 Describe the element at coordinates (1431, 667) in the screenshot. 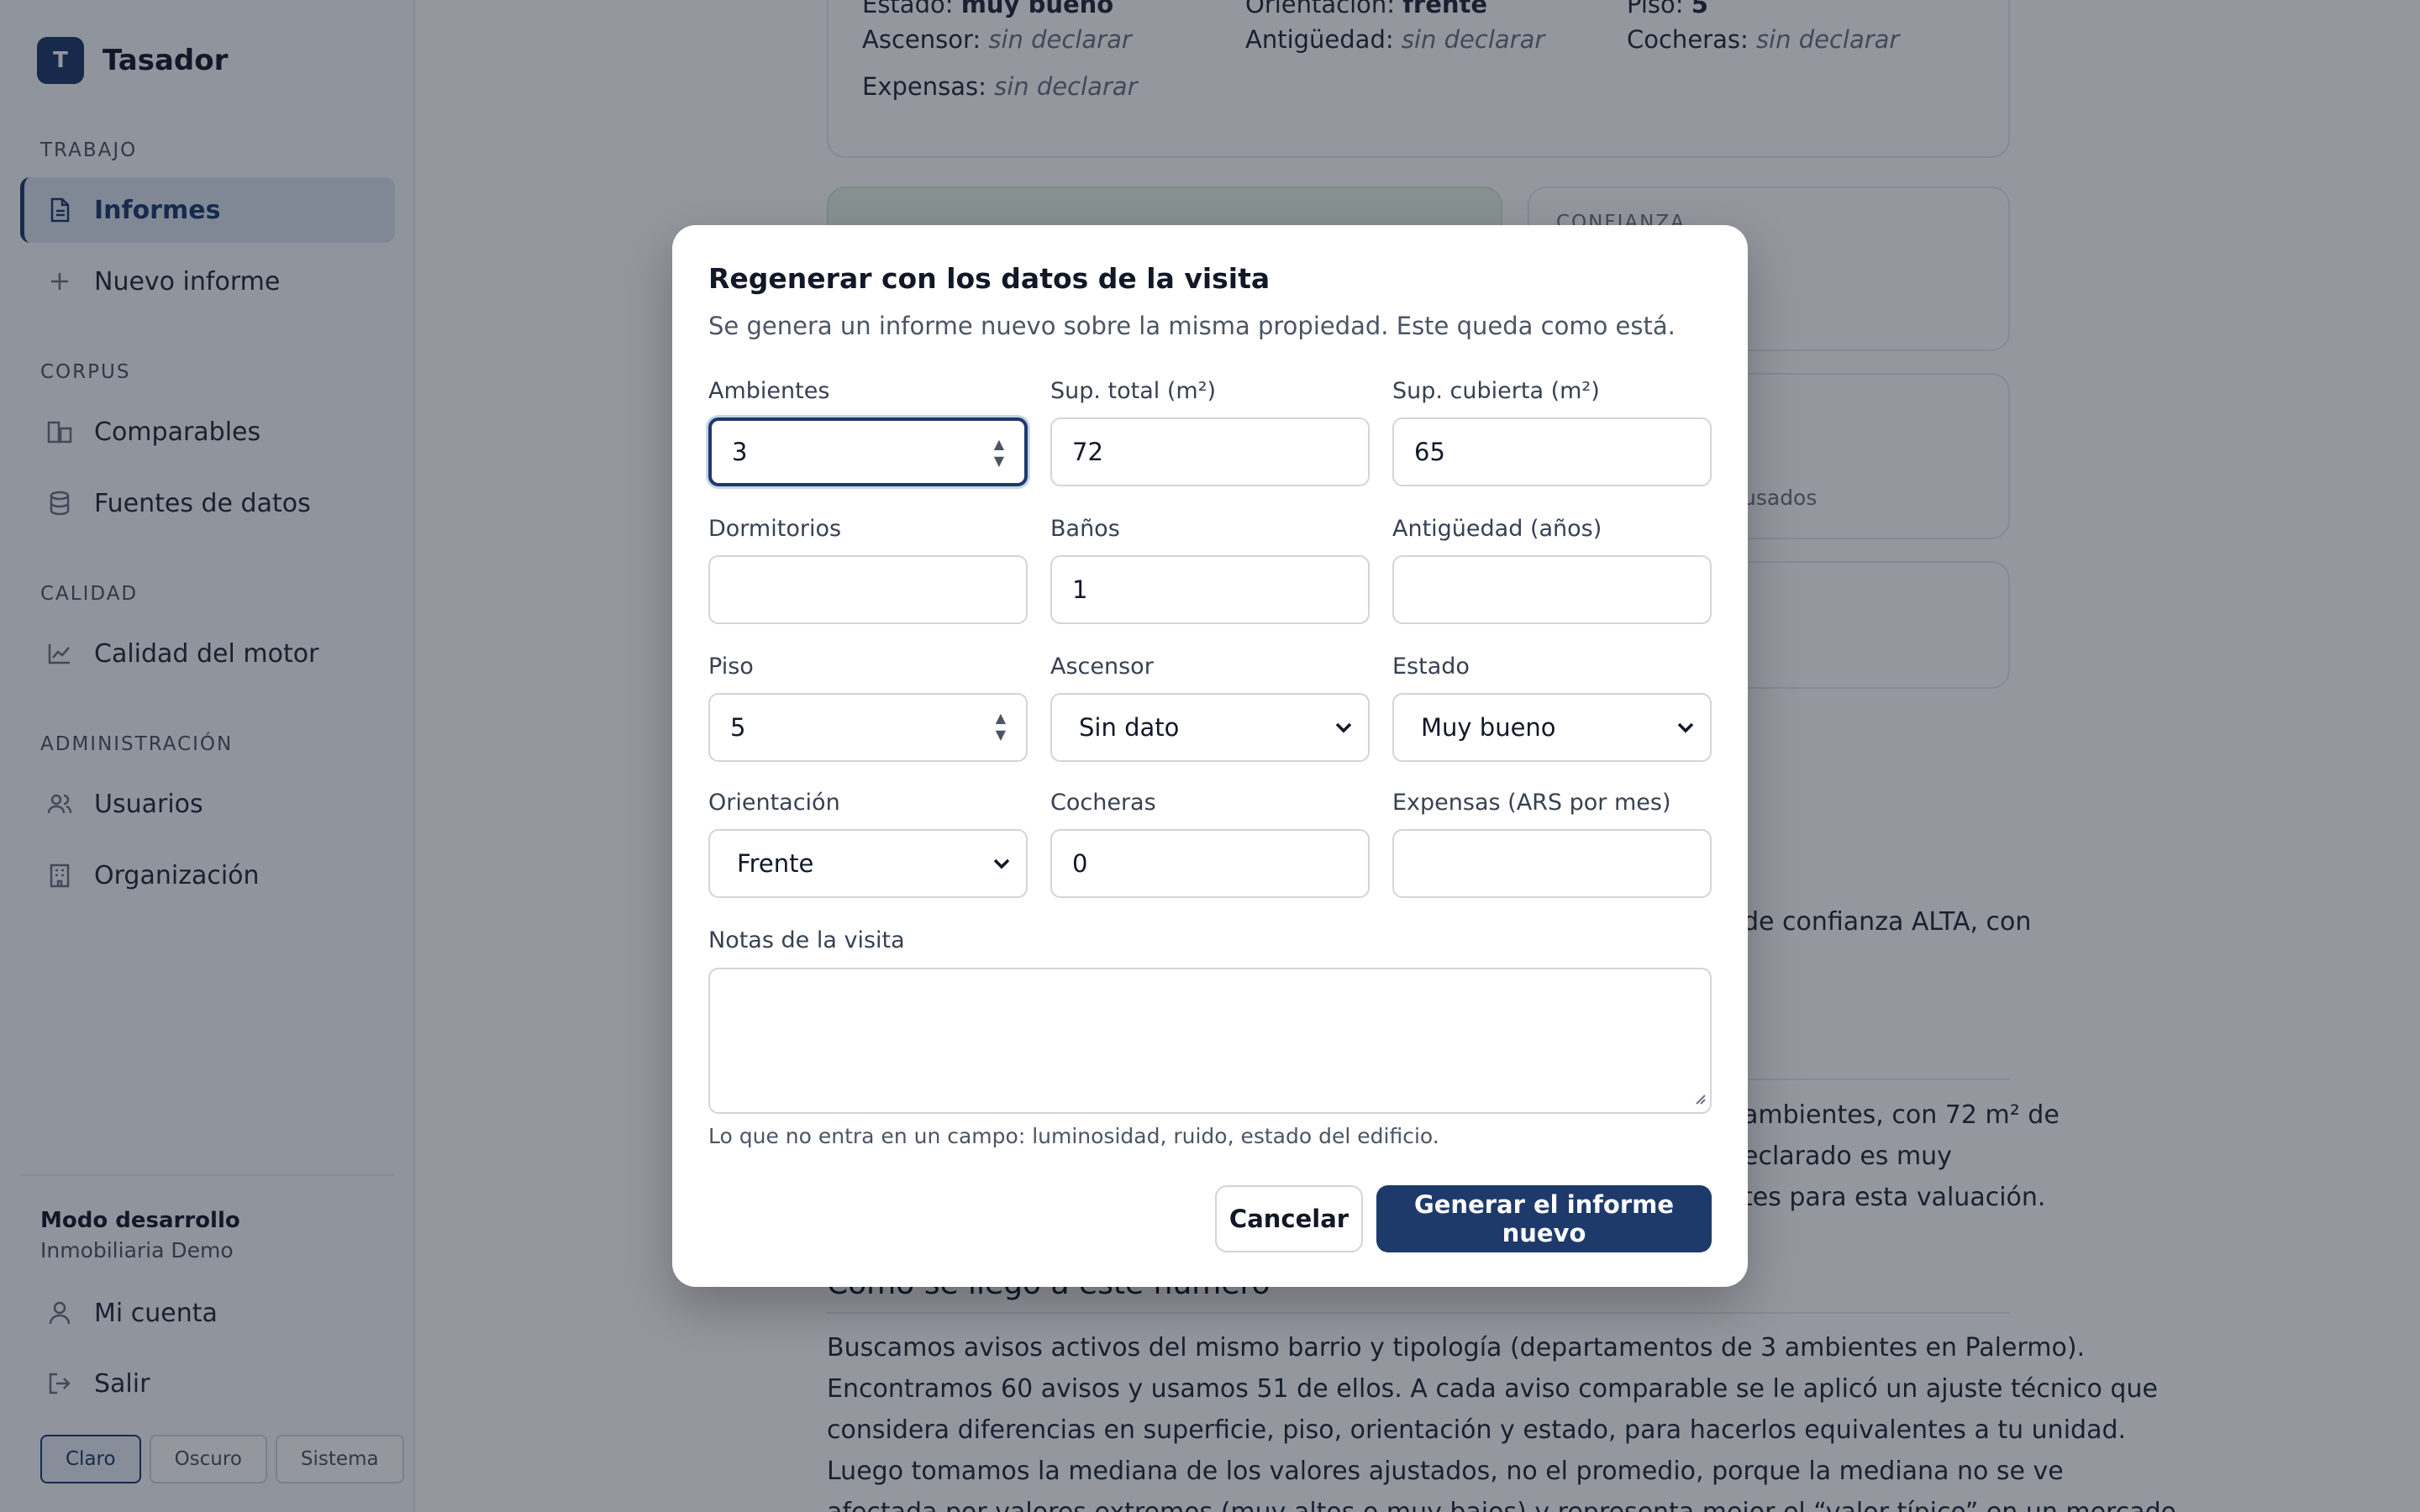

I see `estado-label: Estado` at that location.